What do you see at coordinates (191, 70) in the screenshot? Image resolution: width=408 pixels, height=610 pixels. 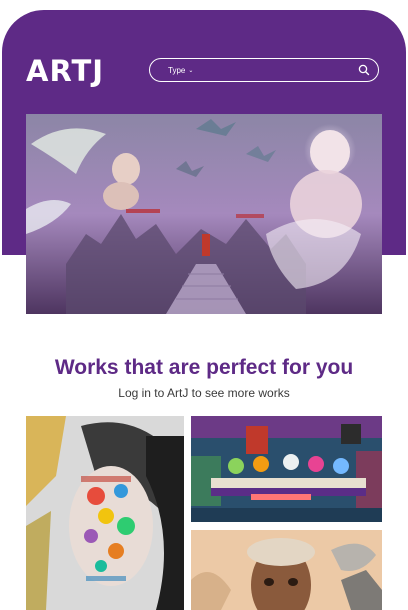 I see `chevron-down-icon: ⌄` at bounding box center [191, 70].